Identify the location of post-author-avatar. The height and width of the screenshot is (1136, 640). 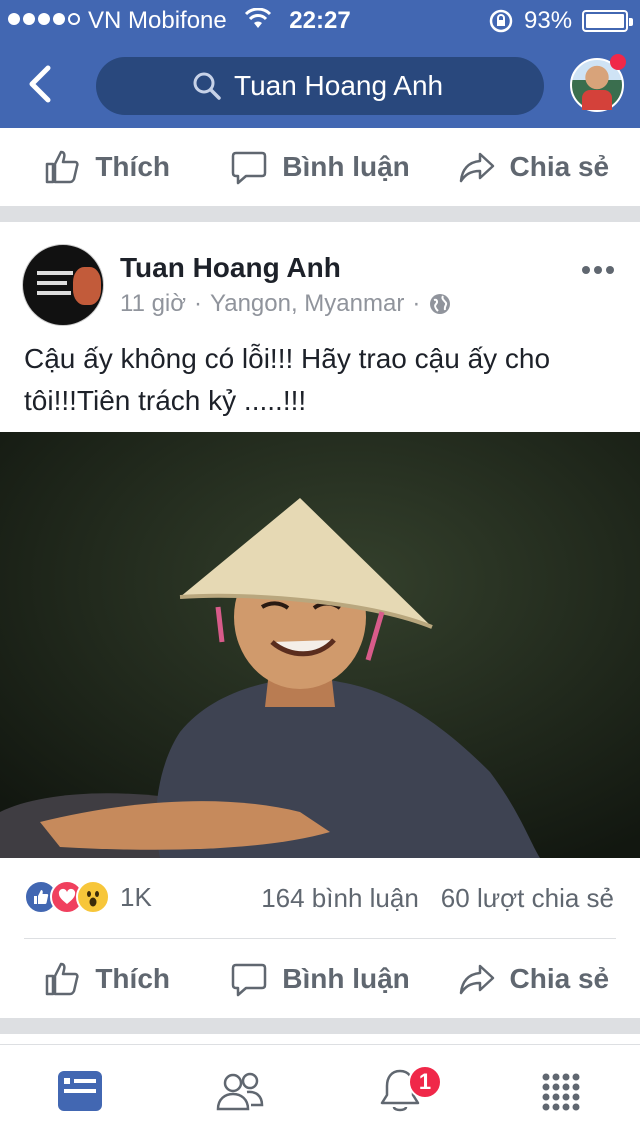
(63, 285).